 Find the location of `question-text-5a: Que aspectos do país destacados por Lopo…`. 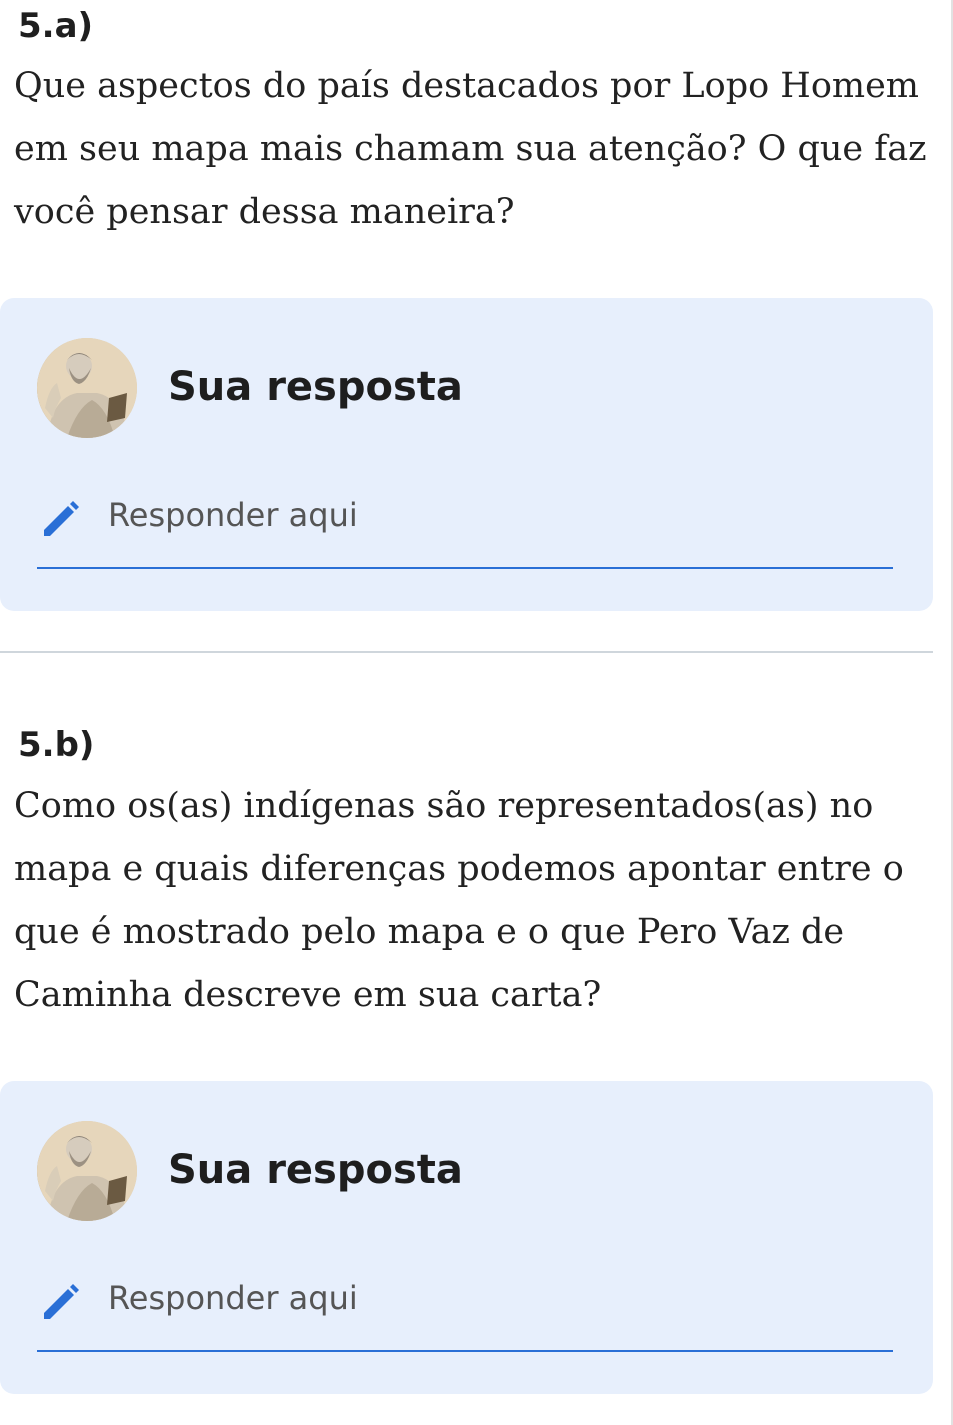

question-text-5a: Que aspectos do país destacados por Lopo… is located at coordinates (470, 149).